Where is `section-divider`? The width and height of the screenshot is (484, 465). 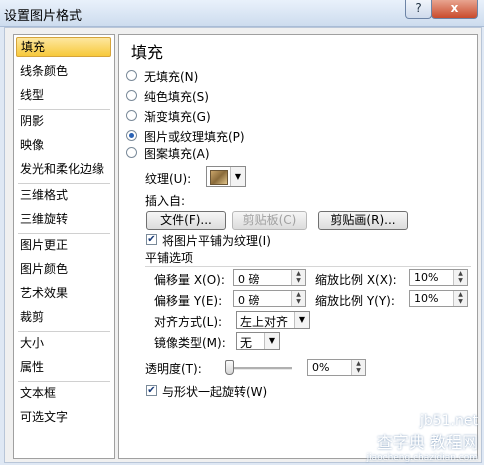
section-divider is located at coordinates (308, 266).